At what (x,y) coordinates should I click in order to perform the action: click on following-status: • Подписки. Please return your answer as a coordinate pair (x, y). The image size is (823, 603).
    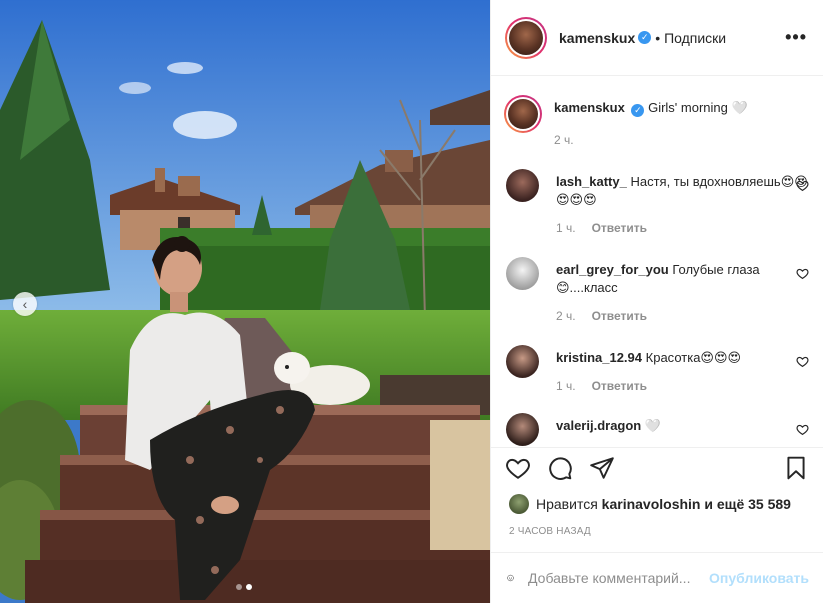
    Looking at the image, I should click on (690, 38).